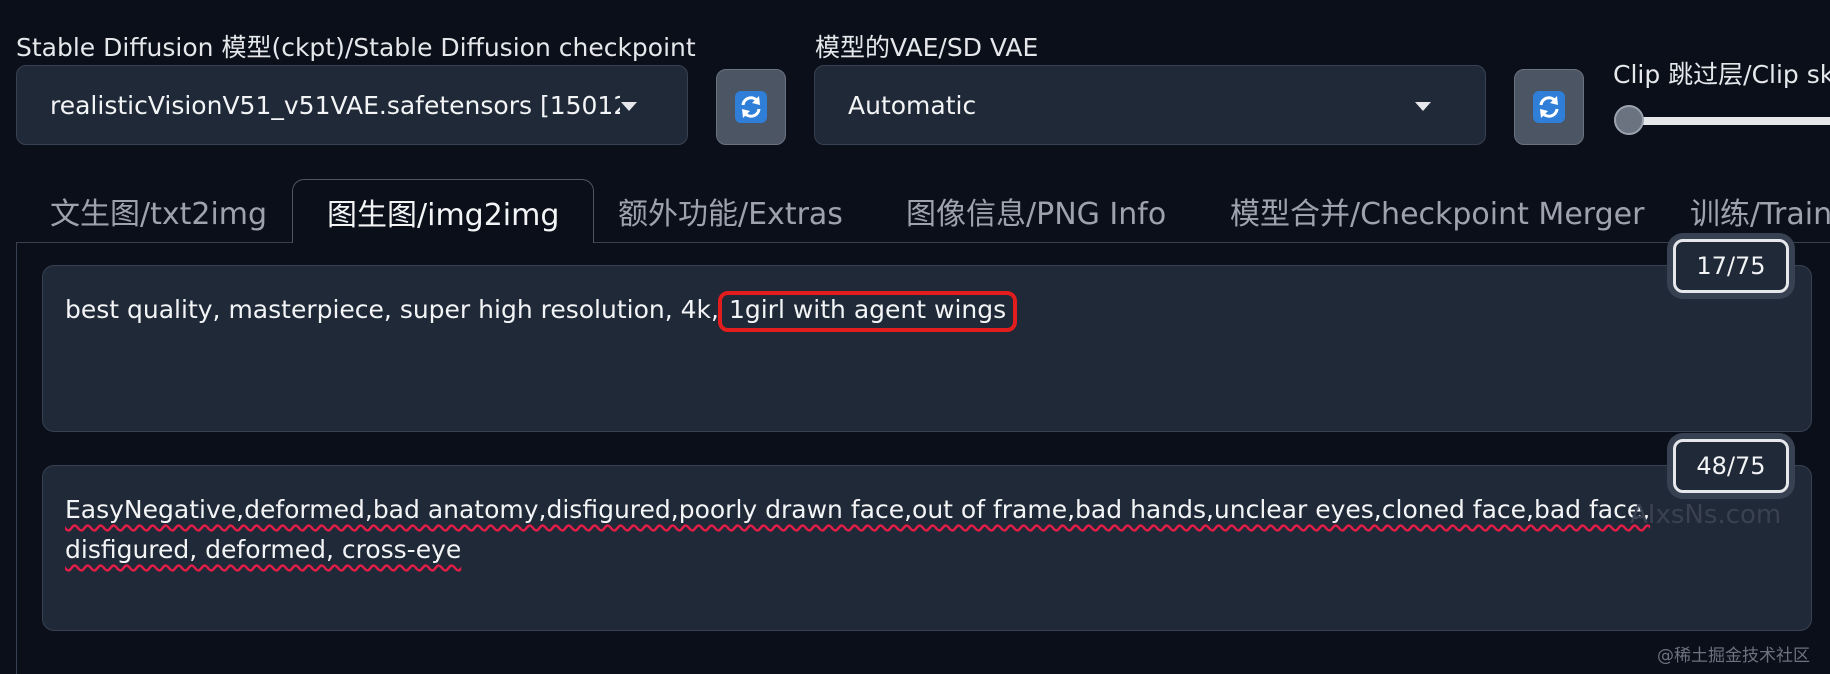  What do you see at coordinates (1706, 515) in the screenshot?
I see `faint-watermark: AIxsNs.com` at bounding box center [1706, 515].